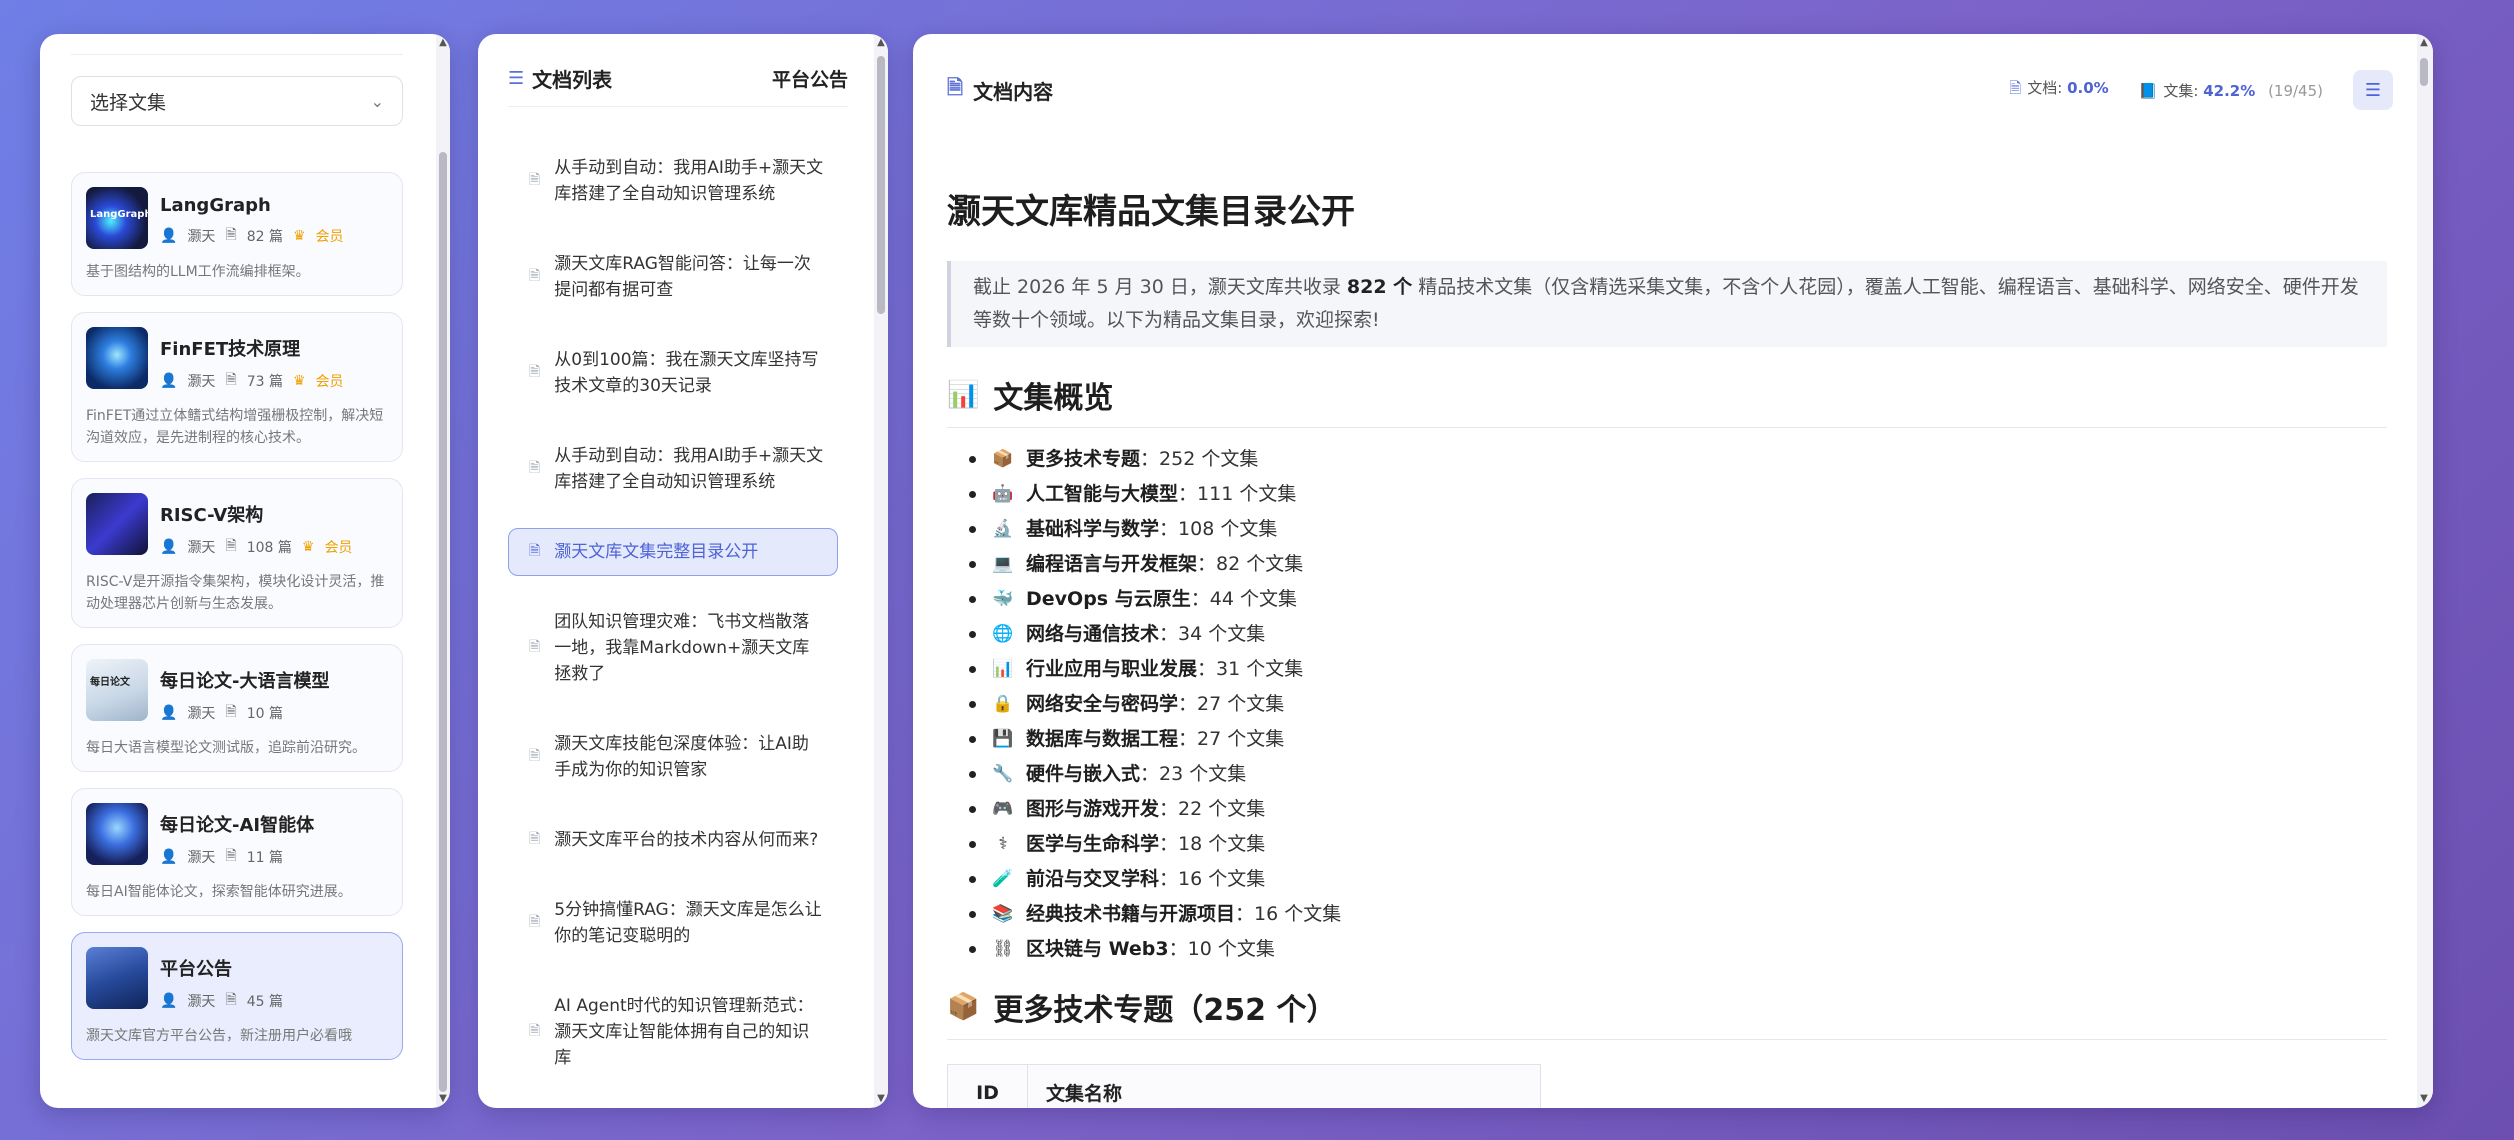  What do you see at coordinates (1678, 459) in the screenshot?
I see `list-item: 📦 更多技术专题 ：252 个文集` at bounding box center [1678, 459].